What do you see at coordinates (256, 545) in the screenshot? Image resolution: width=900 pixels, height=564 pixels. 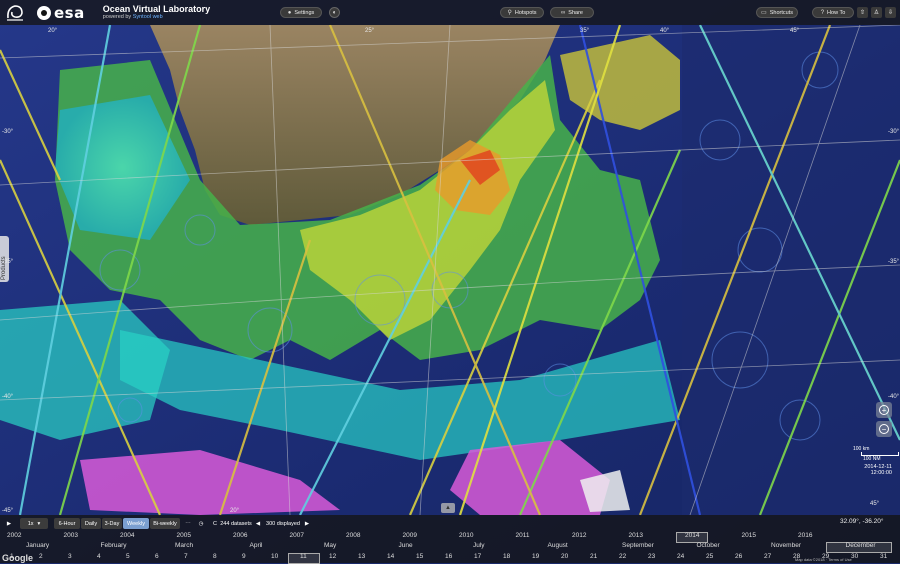 I see `timeline-month: April` at bounding box center [256, 545].